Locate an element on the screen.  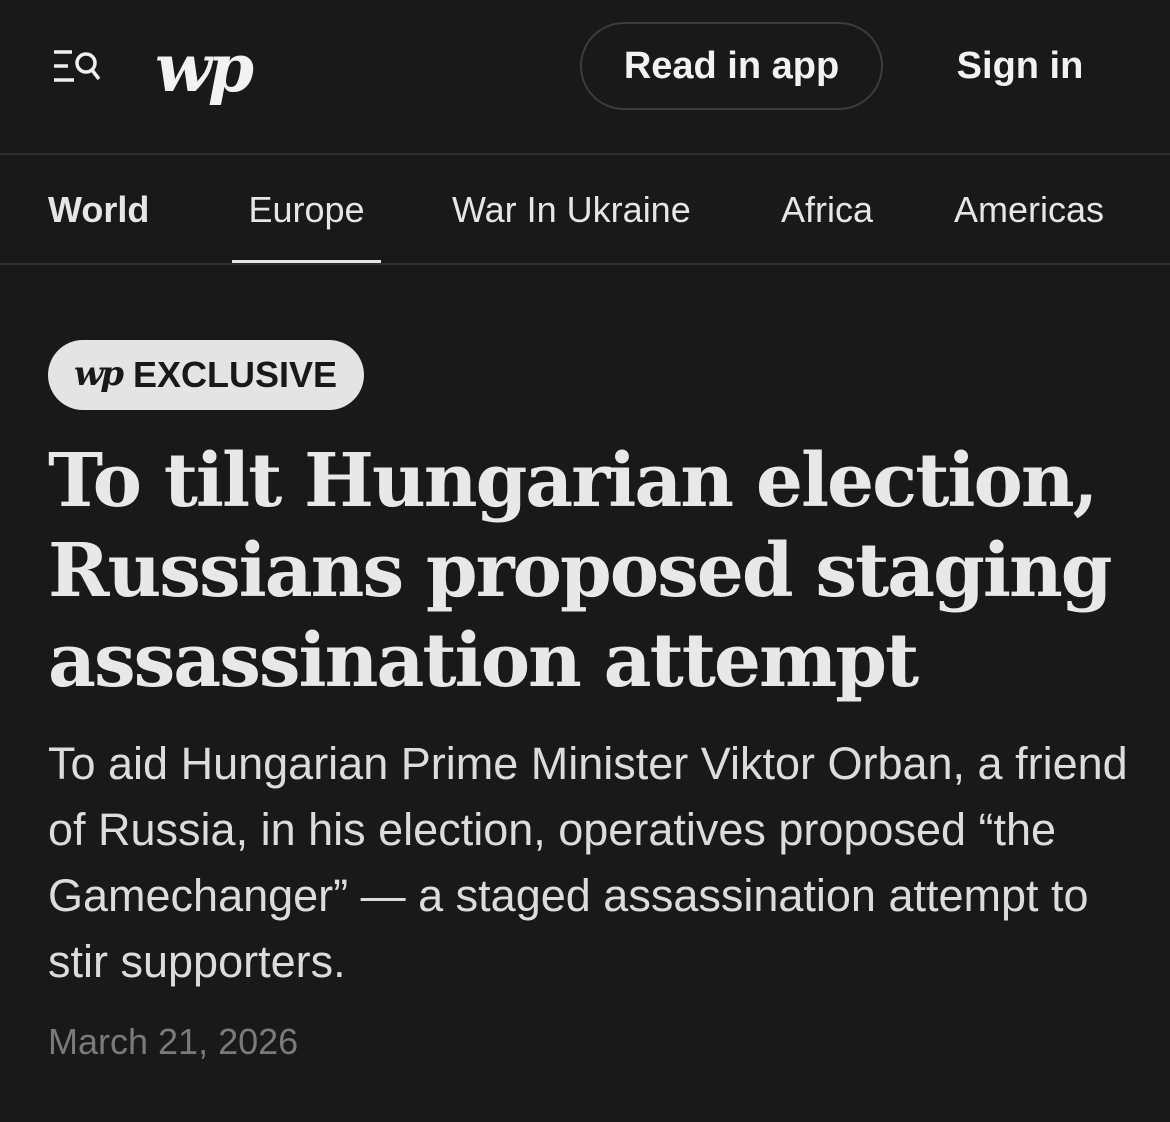
sign-in-link: Sign in is located at coordinates (1020, 66).